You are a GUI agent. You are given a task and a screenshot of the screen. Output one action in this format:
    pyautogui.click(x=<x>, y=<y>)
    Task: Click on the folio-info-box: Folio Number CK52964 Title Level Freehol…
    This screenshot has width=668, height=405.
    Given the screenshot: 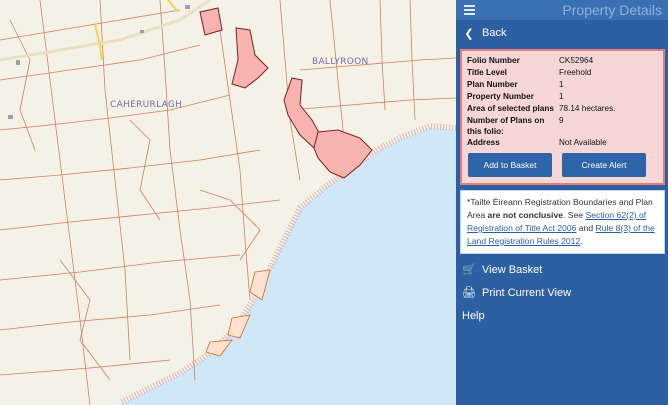 What is the action you would take?
    pyautogui.click(x=562, y=117)
    